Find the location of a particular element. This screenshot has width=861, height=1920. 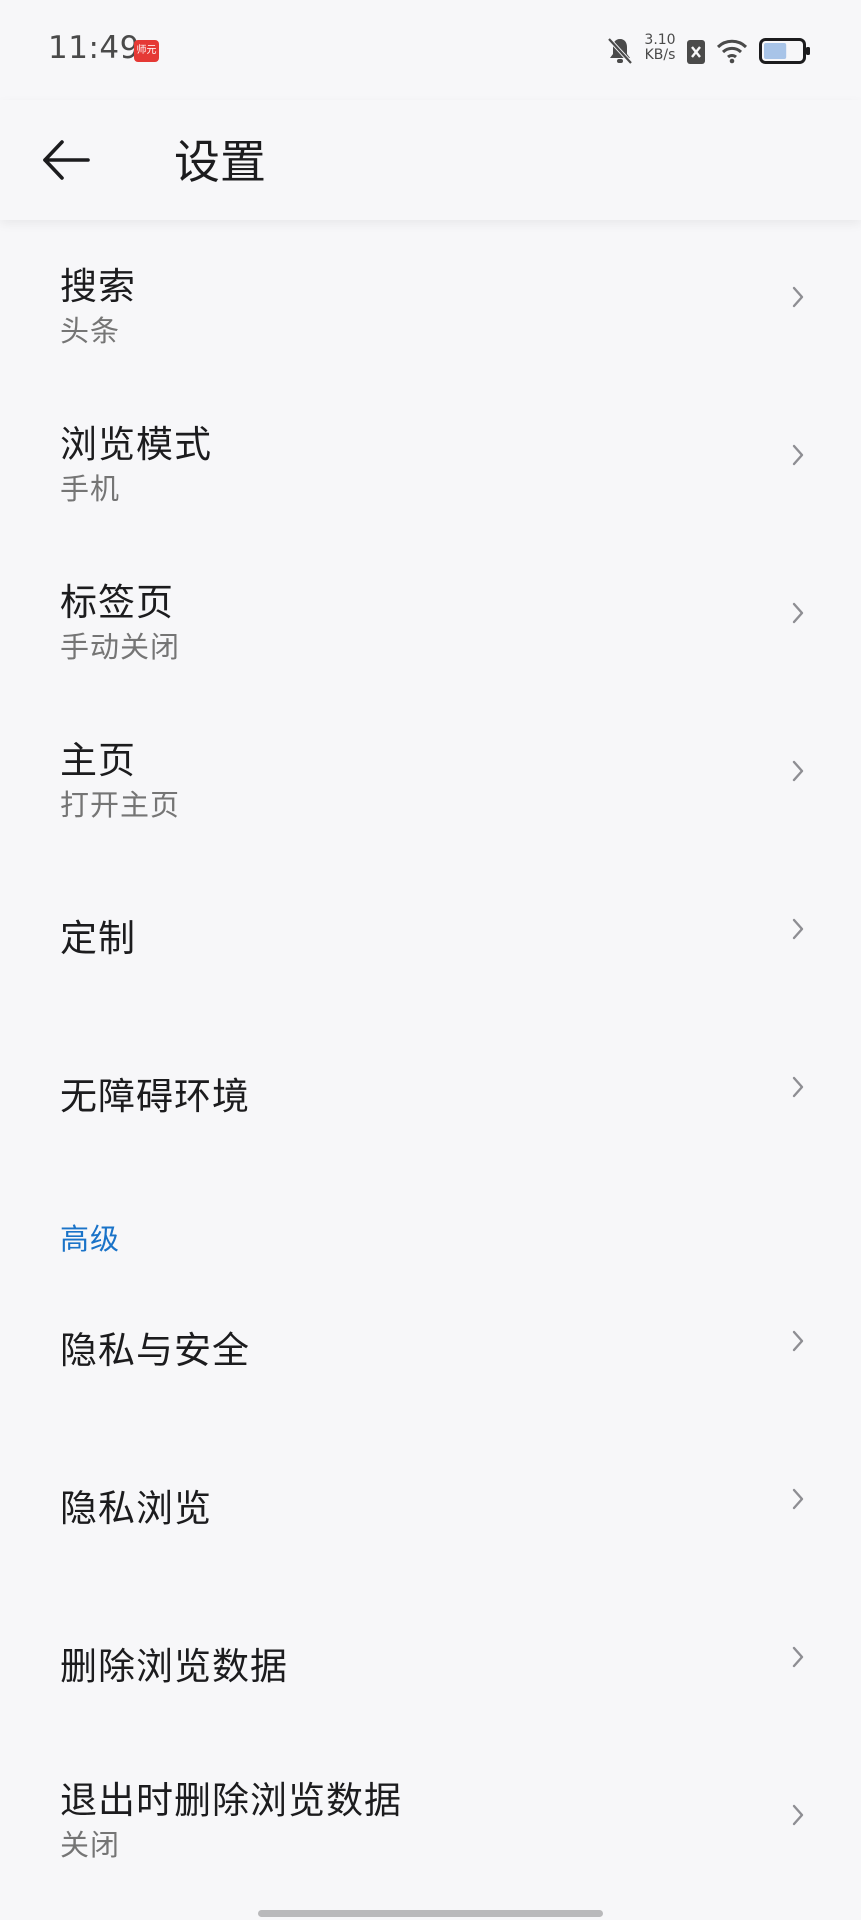

setting-item-tabs: 标签页 手动关闭 is located at coordinates (430, 615).